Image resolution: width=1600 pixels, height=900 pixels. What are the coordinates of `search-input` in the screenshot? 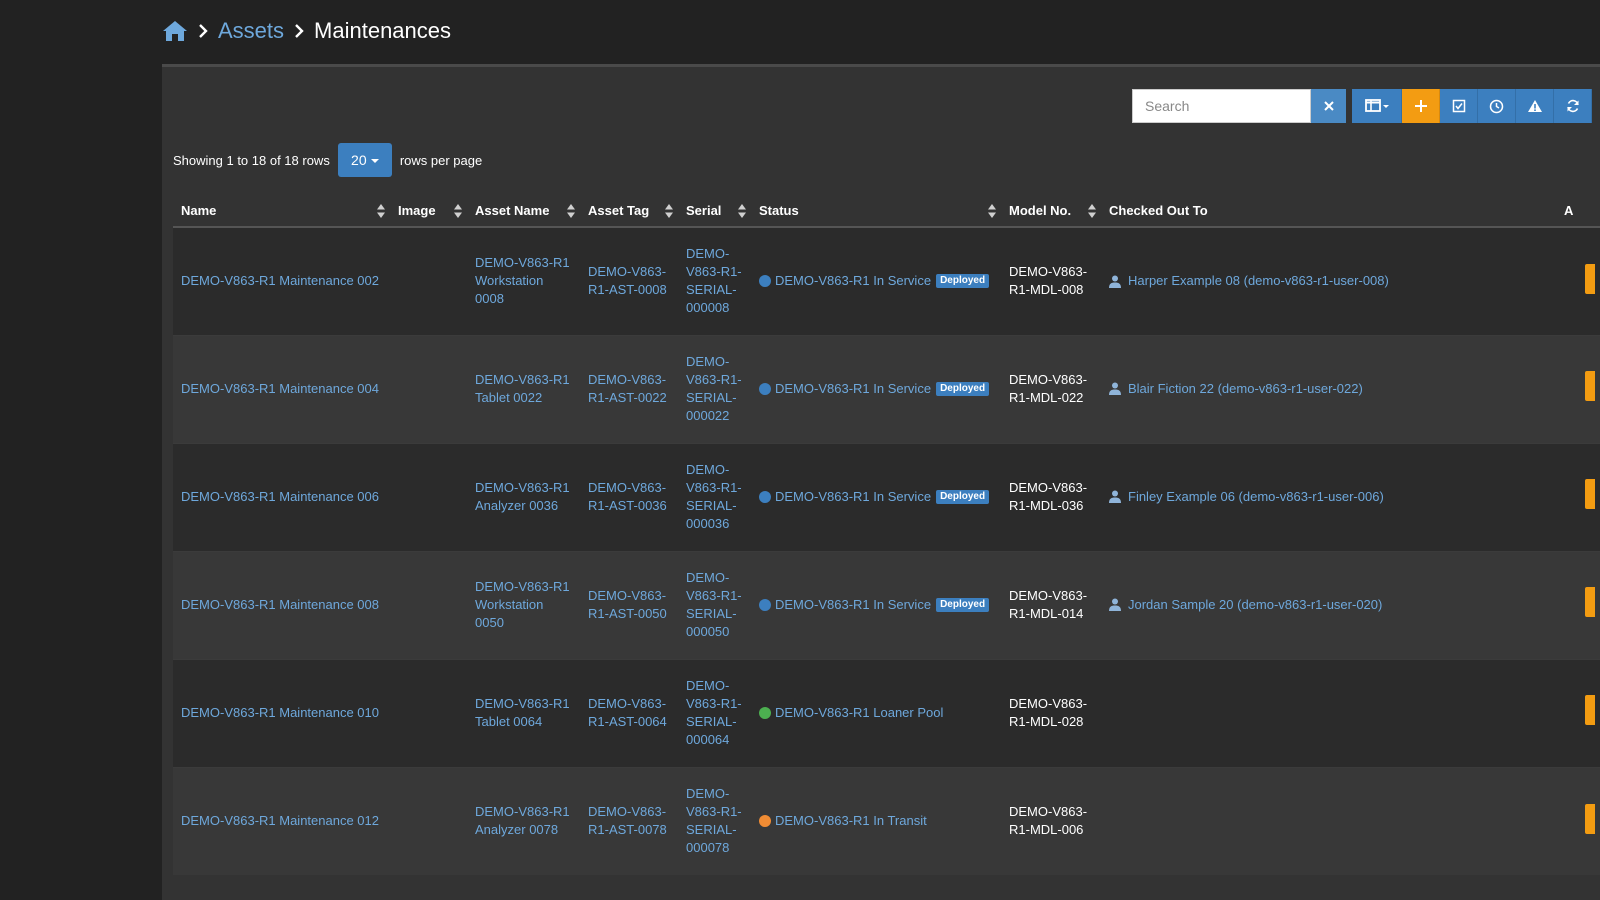 It's located at (1221, 106).